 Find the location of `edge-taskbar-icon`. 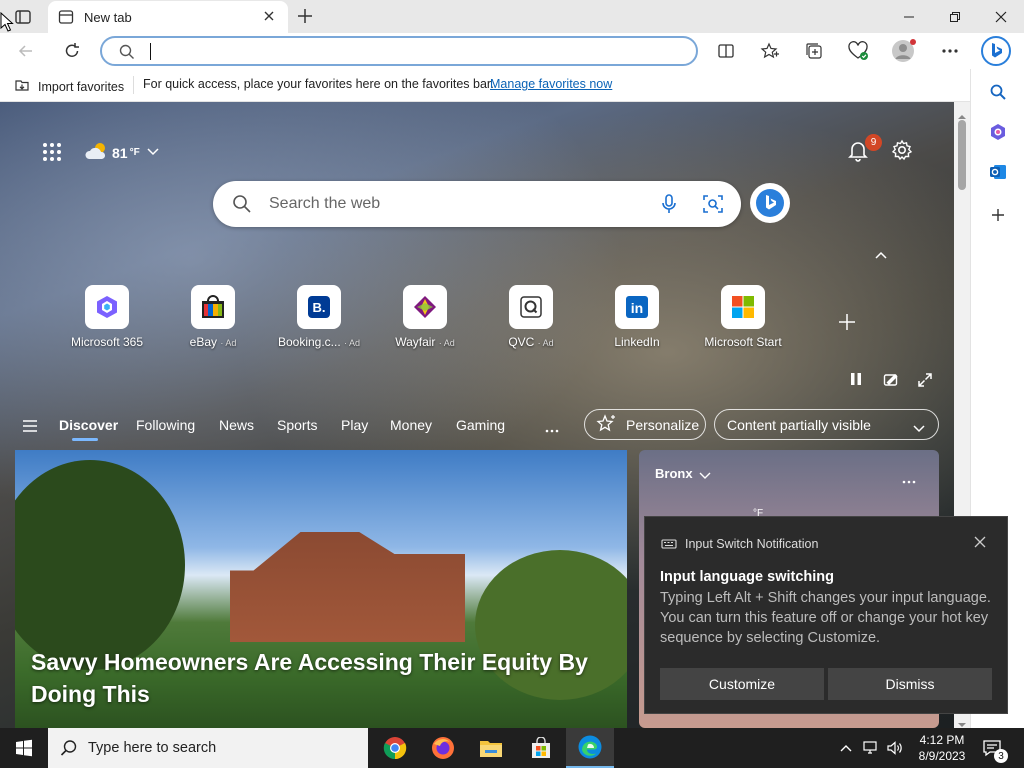

edge-taskbar-icon is located at coordinates (590, 748).